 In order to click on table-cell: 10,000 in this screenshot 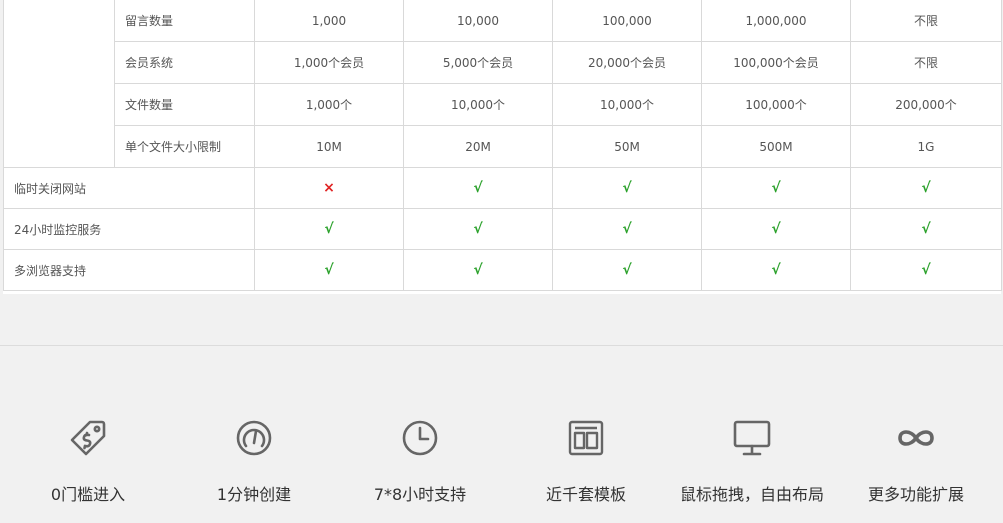, I will do `click(478, 21)`.